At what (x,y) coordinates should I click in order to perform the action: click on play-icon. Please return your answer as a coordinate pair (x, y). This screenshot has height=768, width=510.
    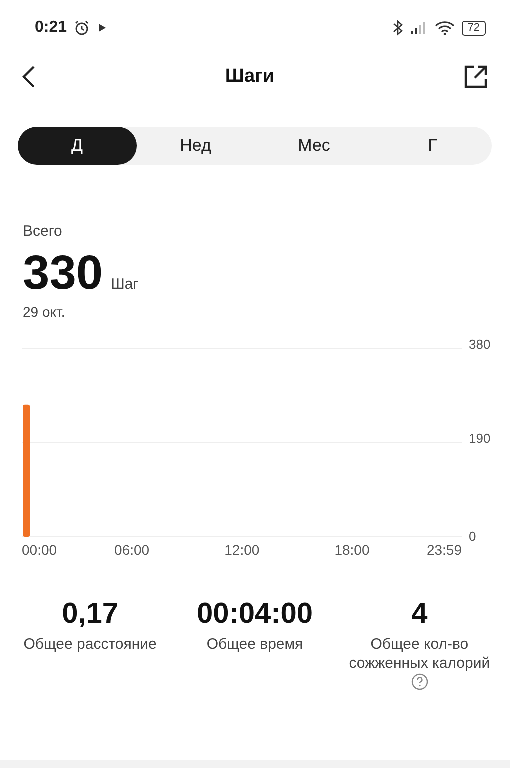
    Looking at the image, I should click on (102, 28).